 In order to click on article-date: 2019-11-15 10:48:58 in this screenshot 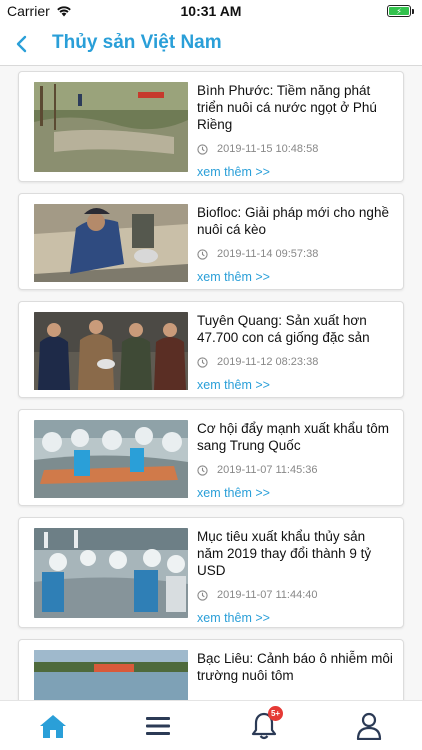, I will do `click(268, 149)`.